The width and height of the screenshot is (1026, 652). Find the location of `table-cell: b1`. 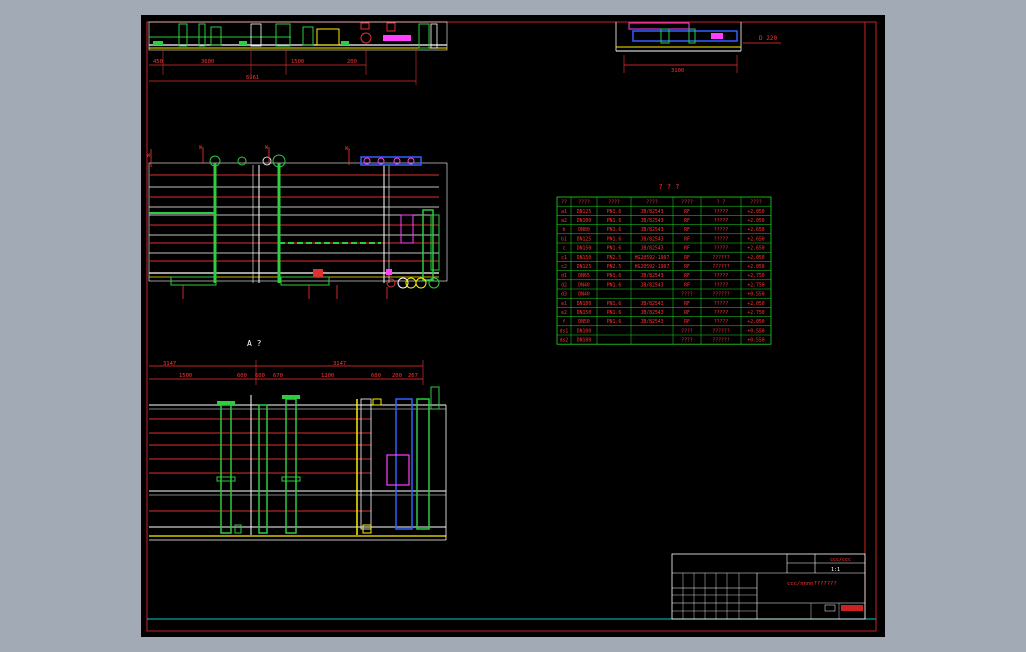

table-cell: b1 is located at coordinates (564, 239).